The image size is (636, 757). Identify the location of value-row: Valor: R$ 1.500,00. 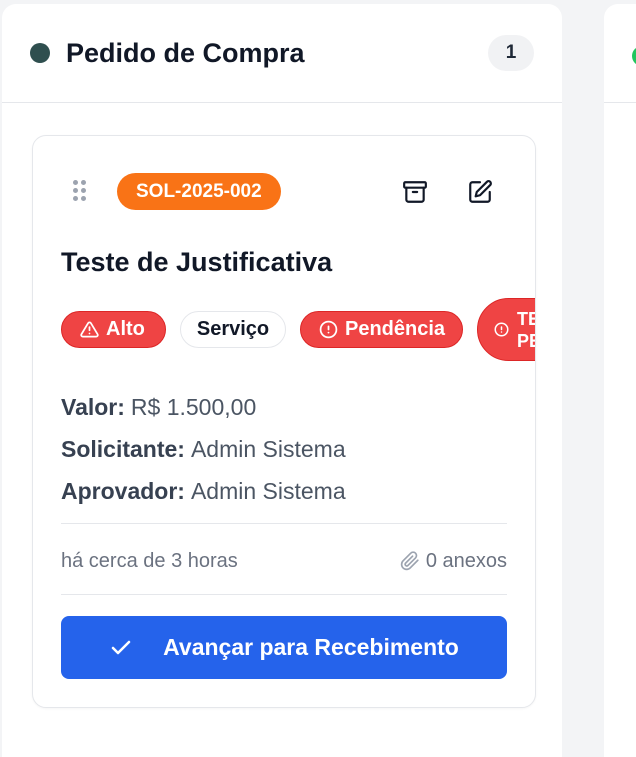
(203, 407).